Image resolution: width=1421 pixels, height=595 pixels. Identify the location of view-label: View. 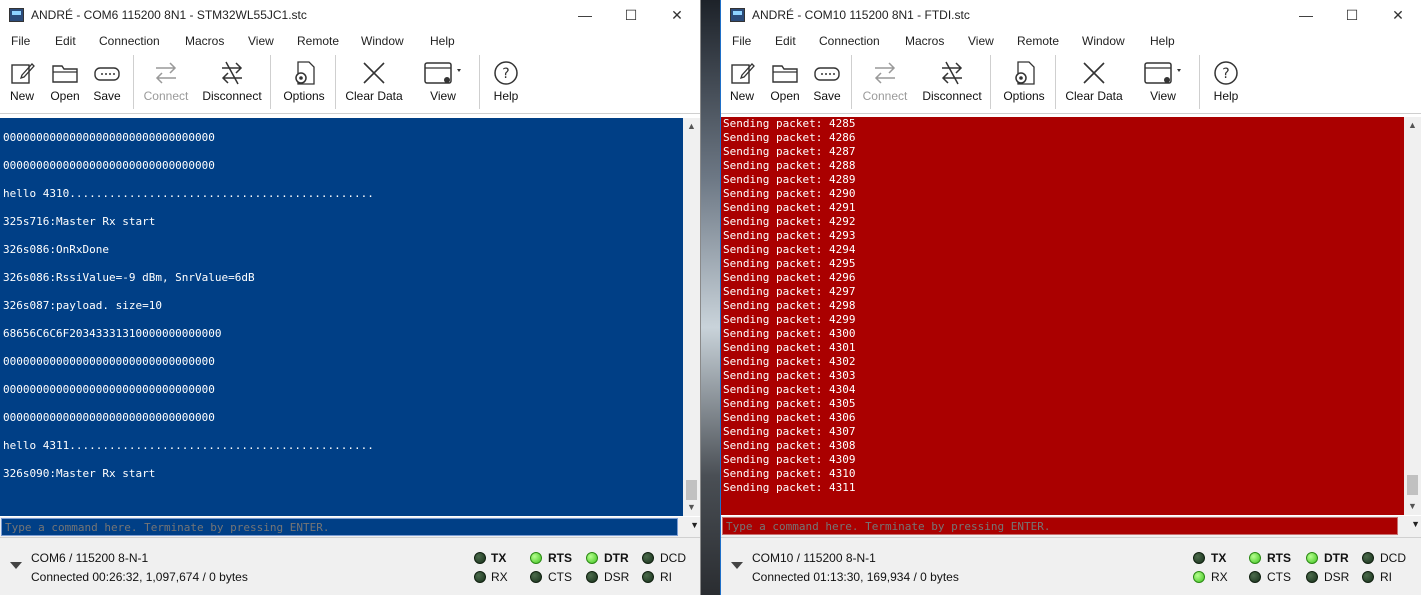
(443, 96).